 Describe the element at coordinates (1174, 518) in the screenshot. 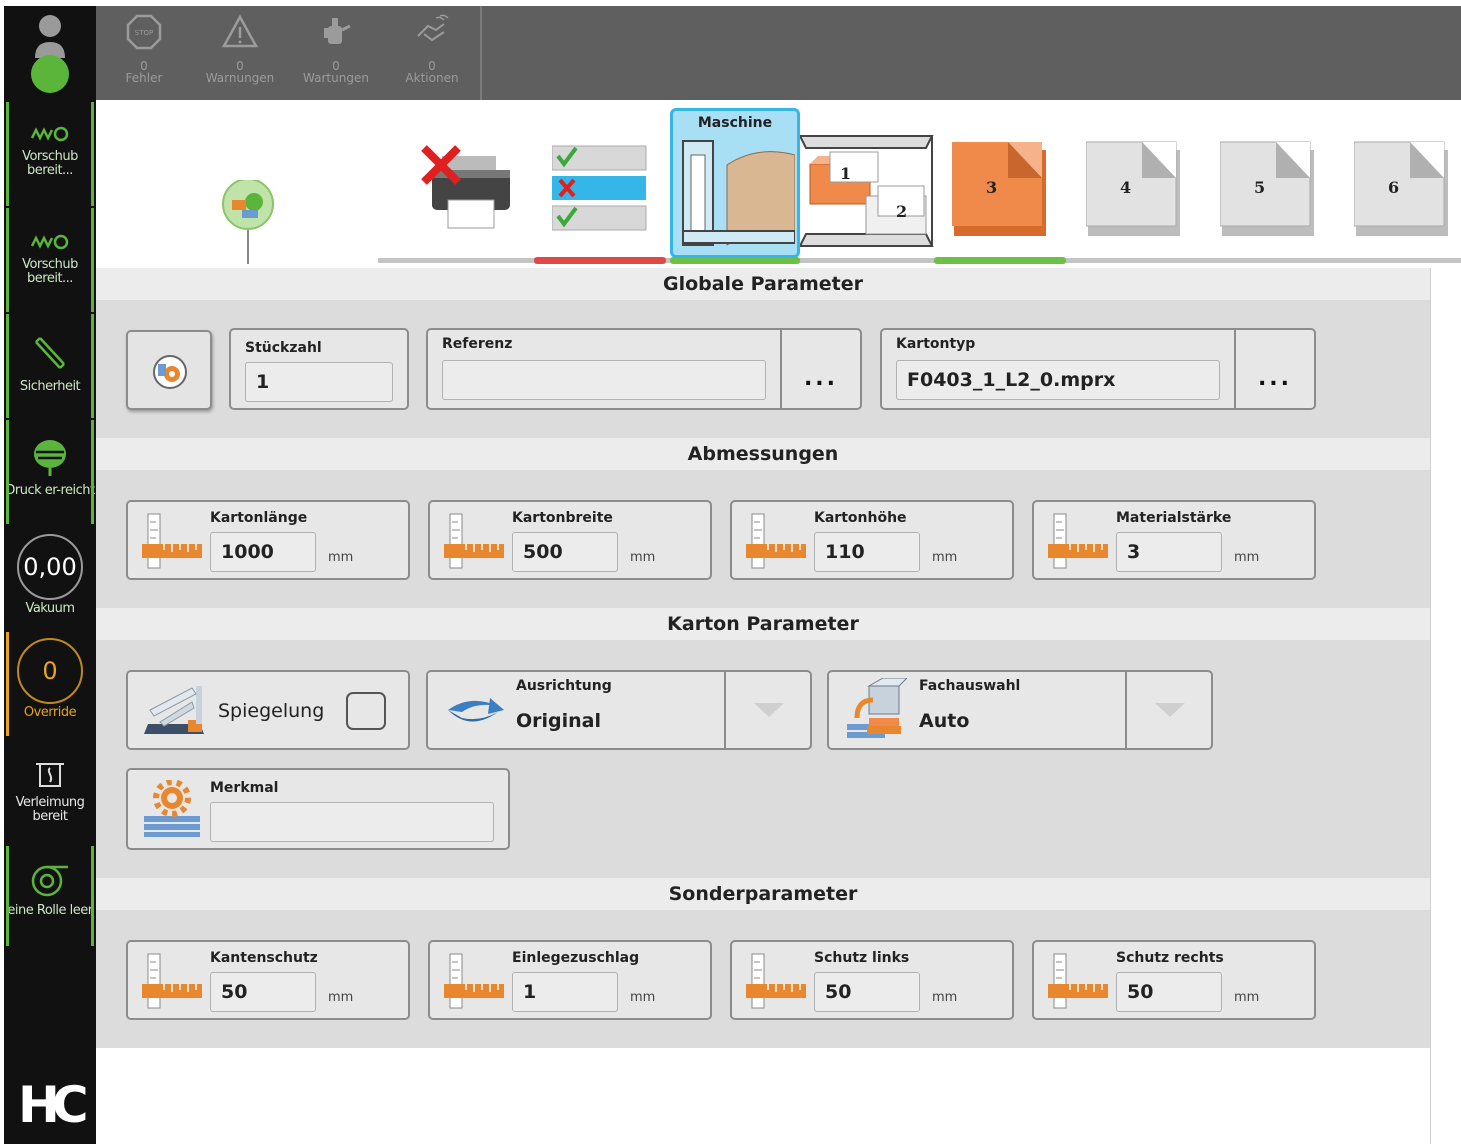

I see `materialstaerke-label: Materialstärke` at that location.